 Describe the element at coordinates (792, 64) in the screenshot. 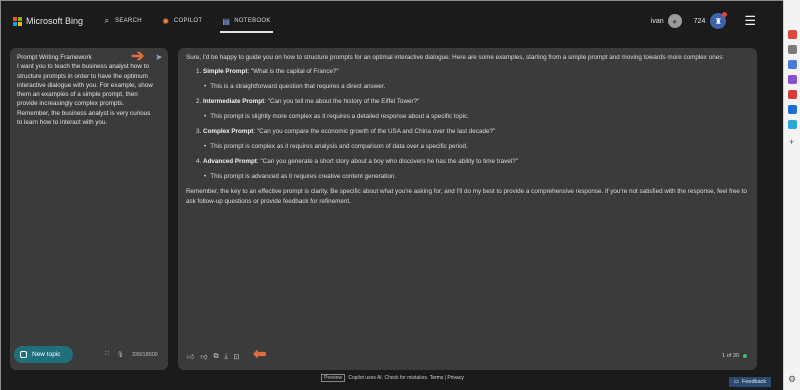

I see `person-icon` at that location.